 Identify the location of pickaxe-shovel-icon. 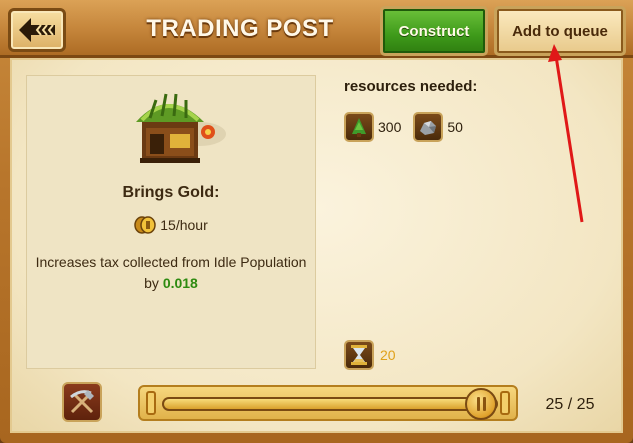
(82, 402).